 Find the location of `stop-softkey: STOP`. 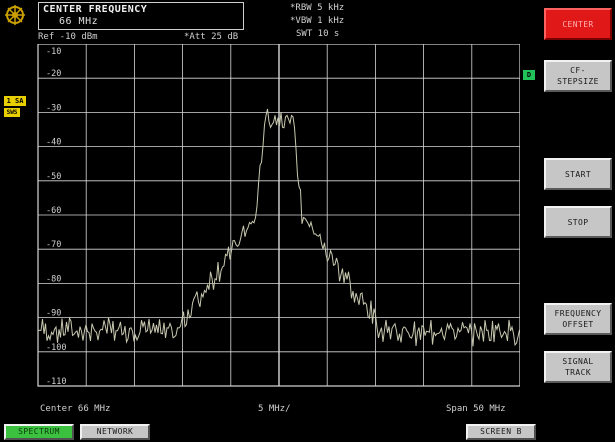

stop-softkey: STOP is located at coordinates (578, 222).